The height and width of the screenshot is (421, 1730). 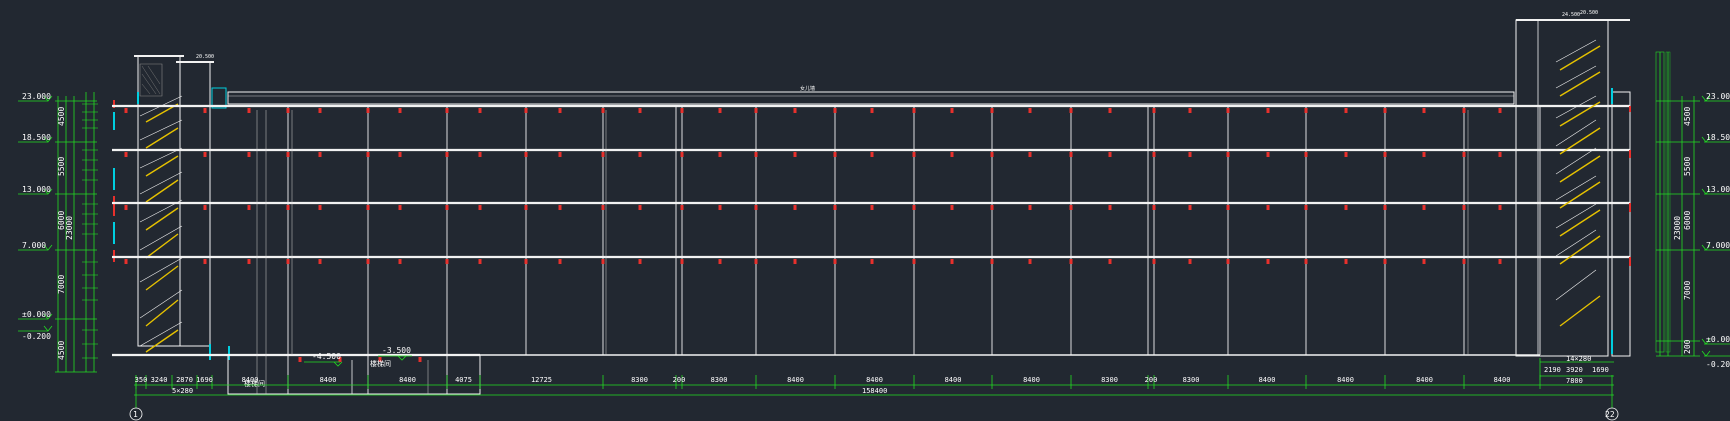 What do you see at coordinates (1718, 364) in the screenshot?
I see `level-label-right: -0.200` at bounding box center [1718, 364].